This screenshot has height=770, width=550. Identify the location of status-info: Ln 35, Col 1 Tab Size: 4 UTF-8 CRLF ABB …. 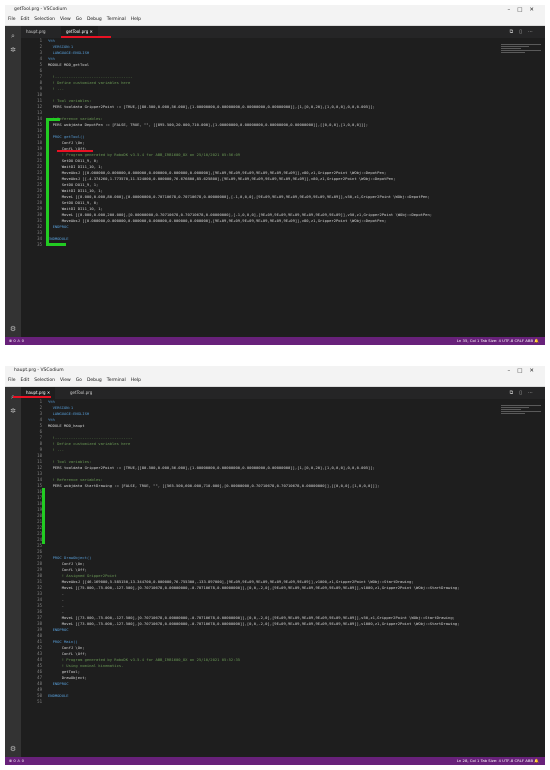
(498, 341).